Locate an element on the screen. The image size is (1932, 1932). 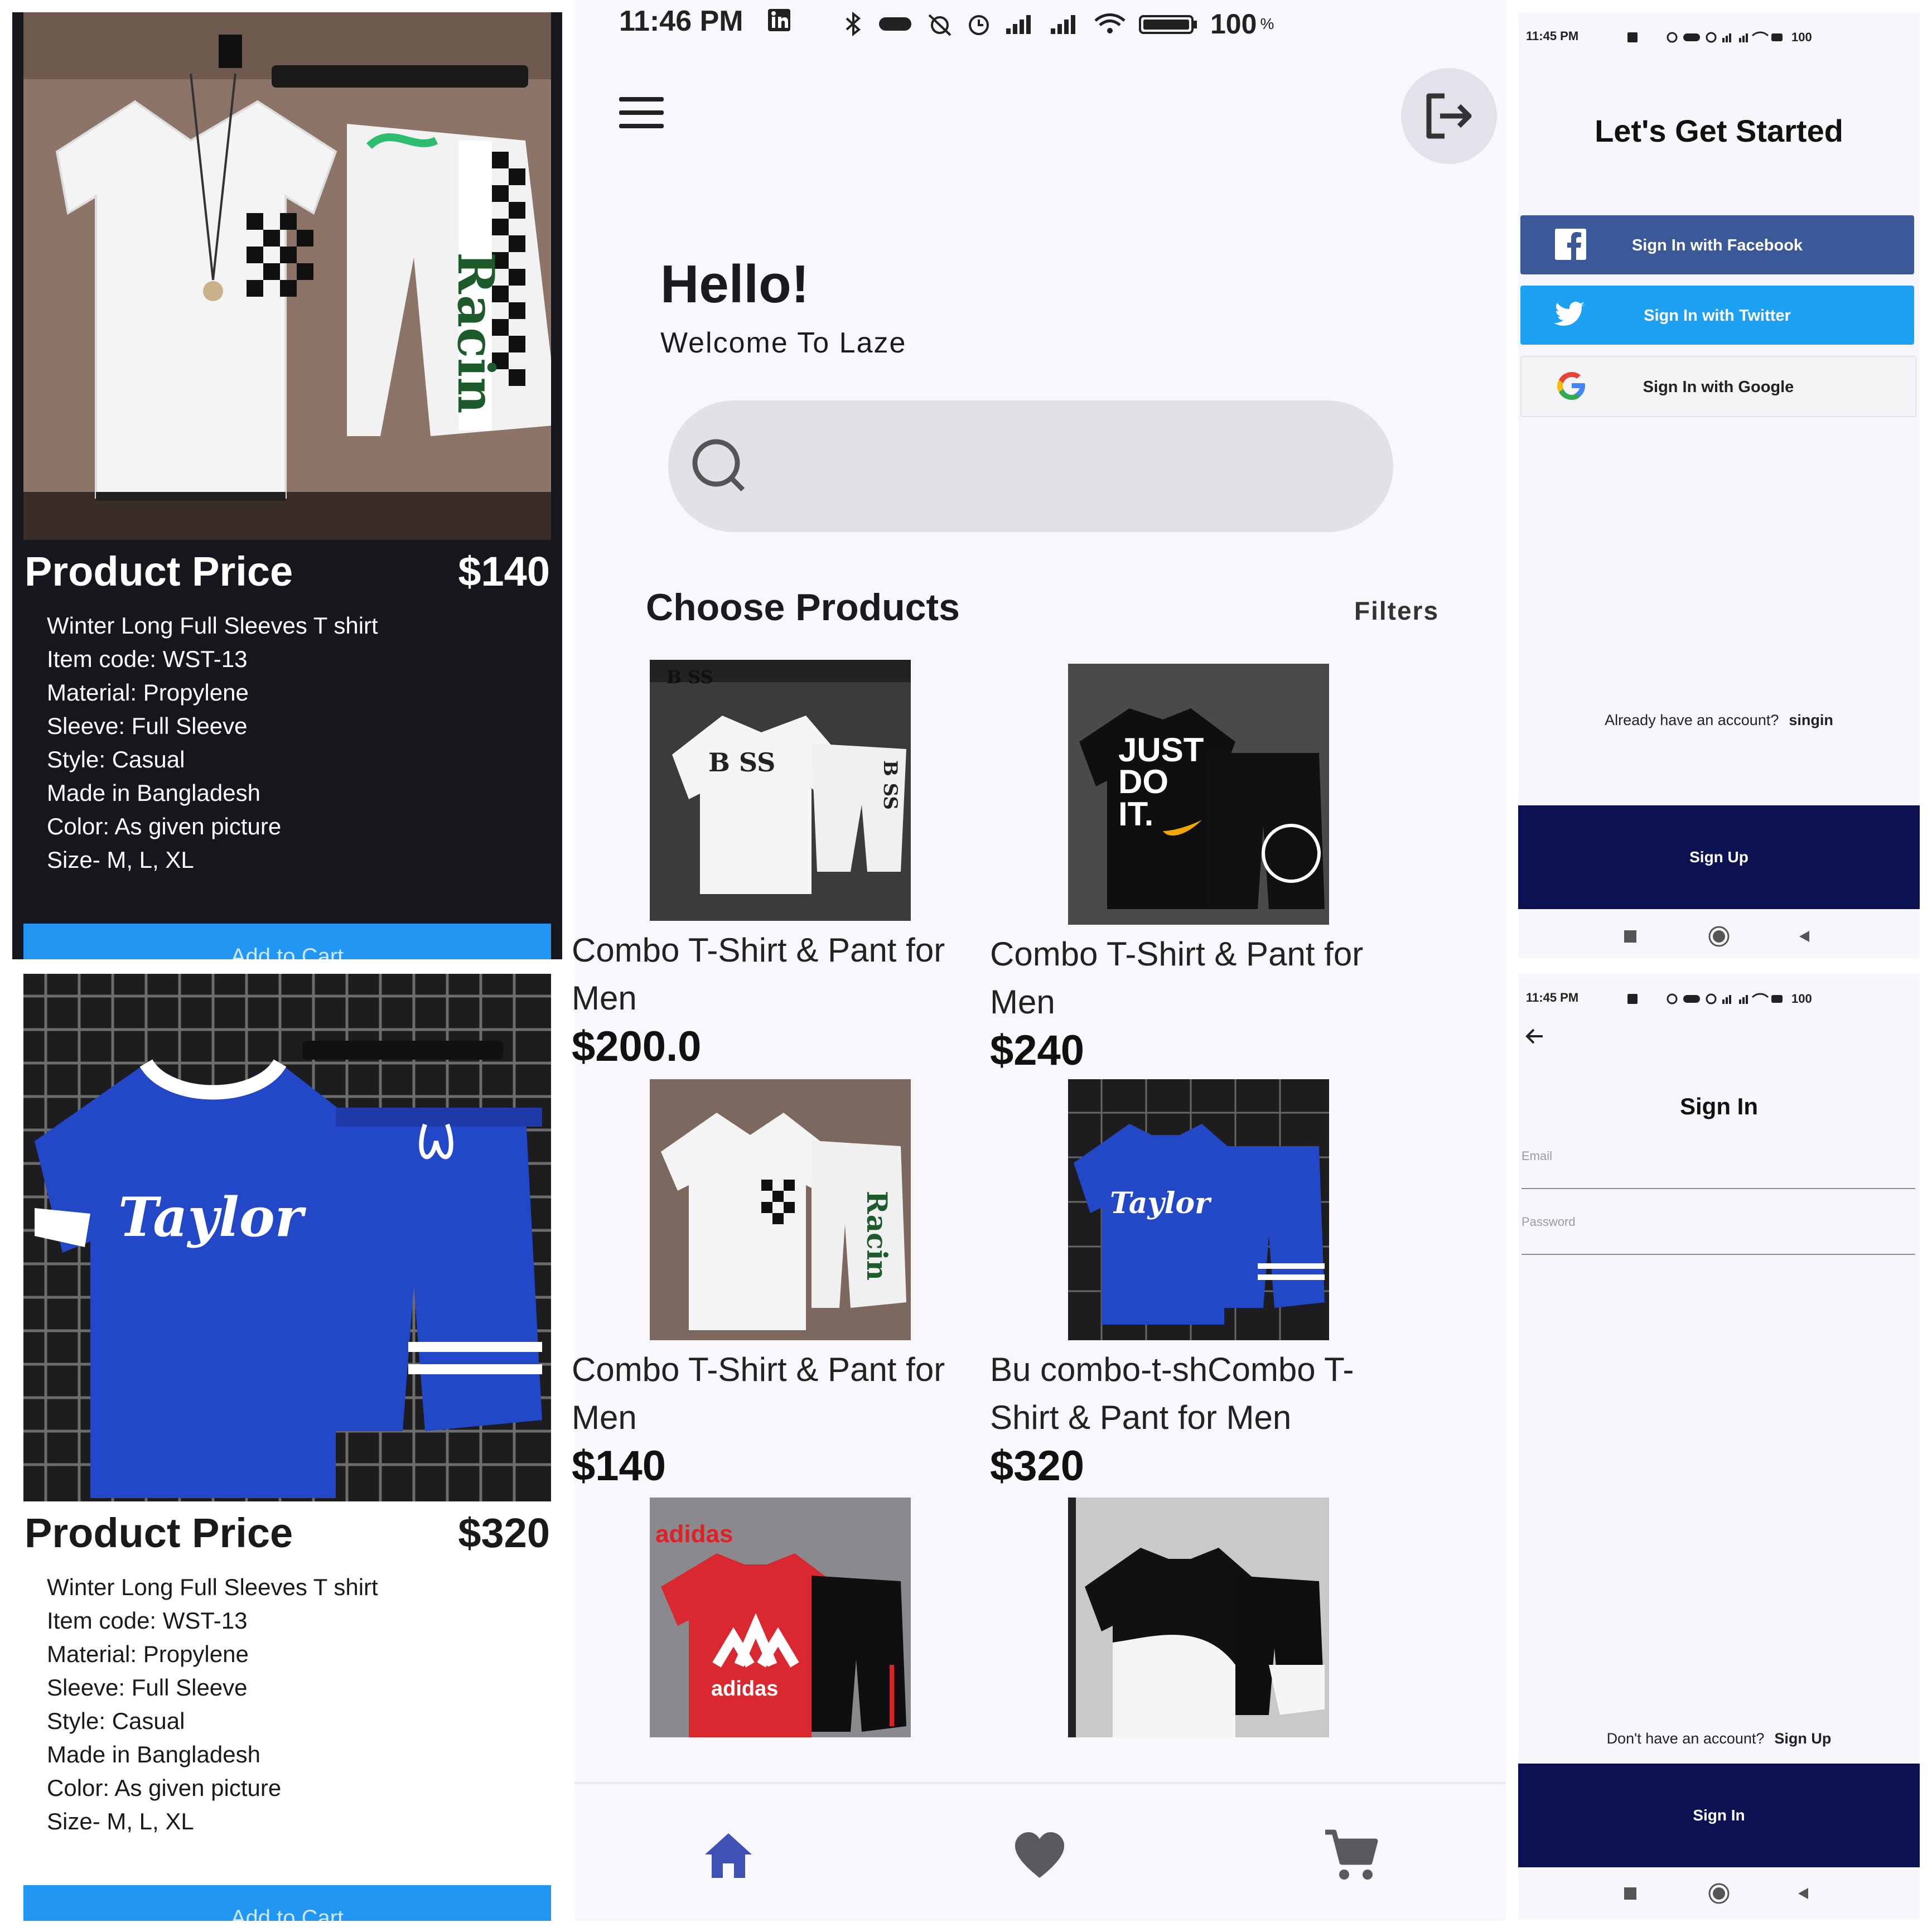
email-field: Email is located at coordinates (1537, 1156).